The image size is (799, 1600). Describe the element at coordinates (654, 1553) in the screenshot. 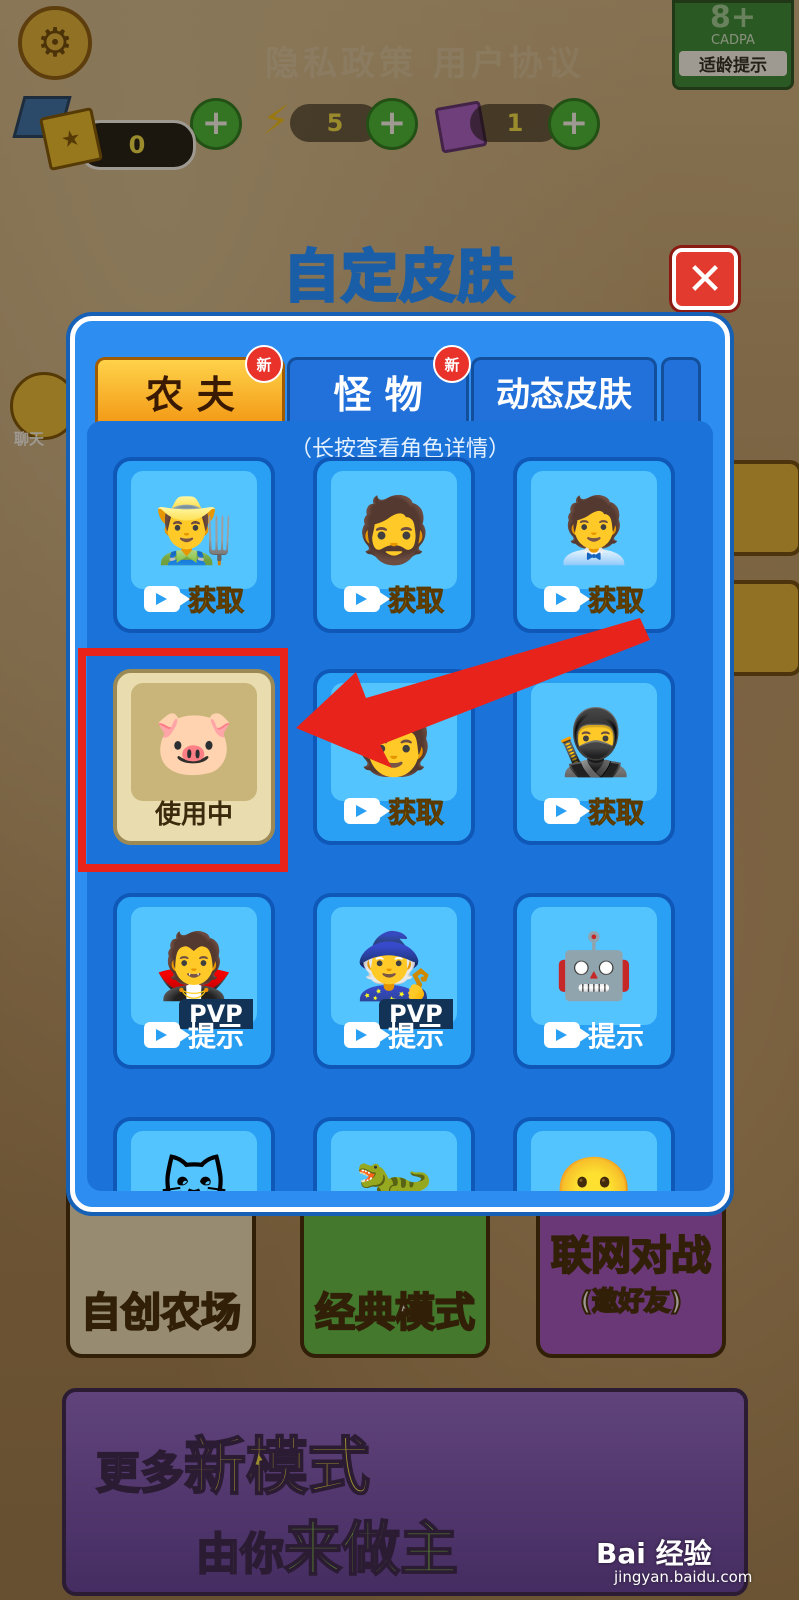

I see `baidu-watermark-logo: Bai 经验` at that location.